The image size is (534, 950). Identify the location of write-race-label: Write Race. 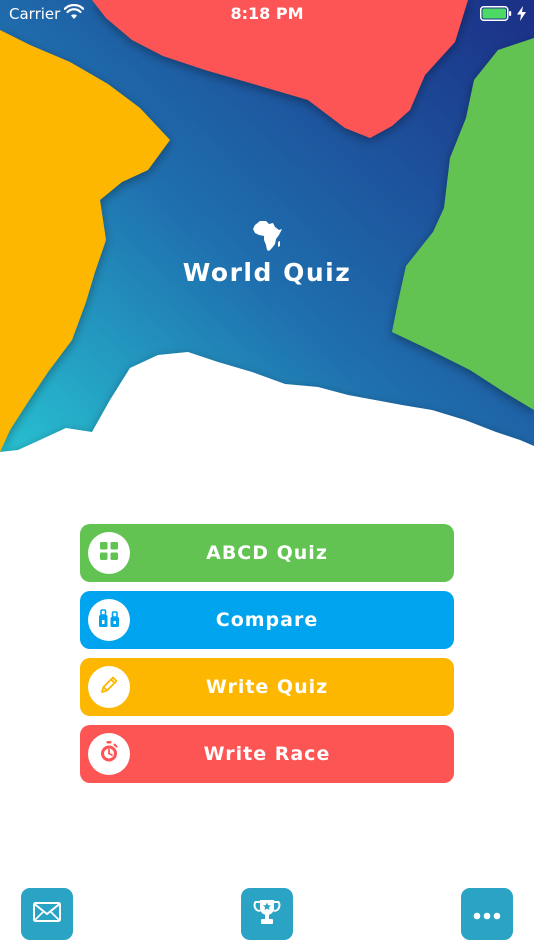
(267, 754).